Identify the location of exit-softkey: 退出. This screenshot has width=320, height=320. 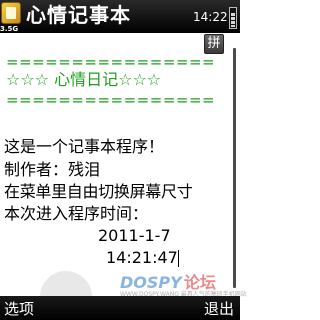
(219, 309).